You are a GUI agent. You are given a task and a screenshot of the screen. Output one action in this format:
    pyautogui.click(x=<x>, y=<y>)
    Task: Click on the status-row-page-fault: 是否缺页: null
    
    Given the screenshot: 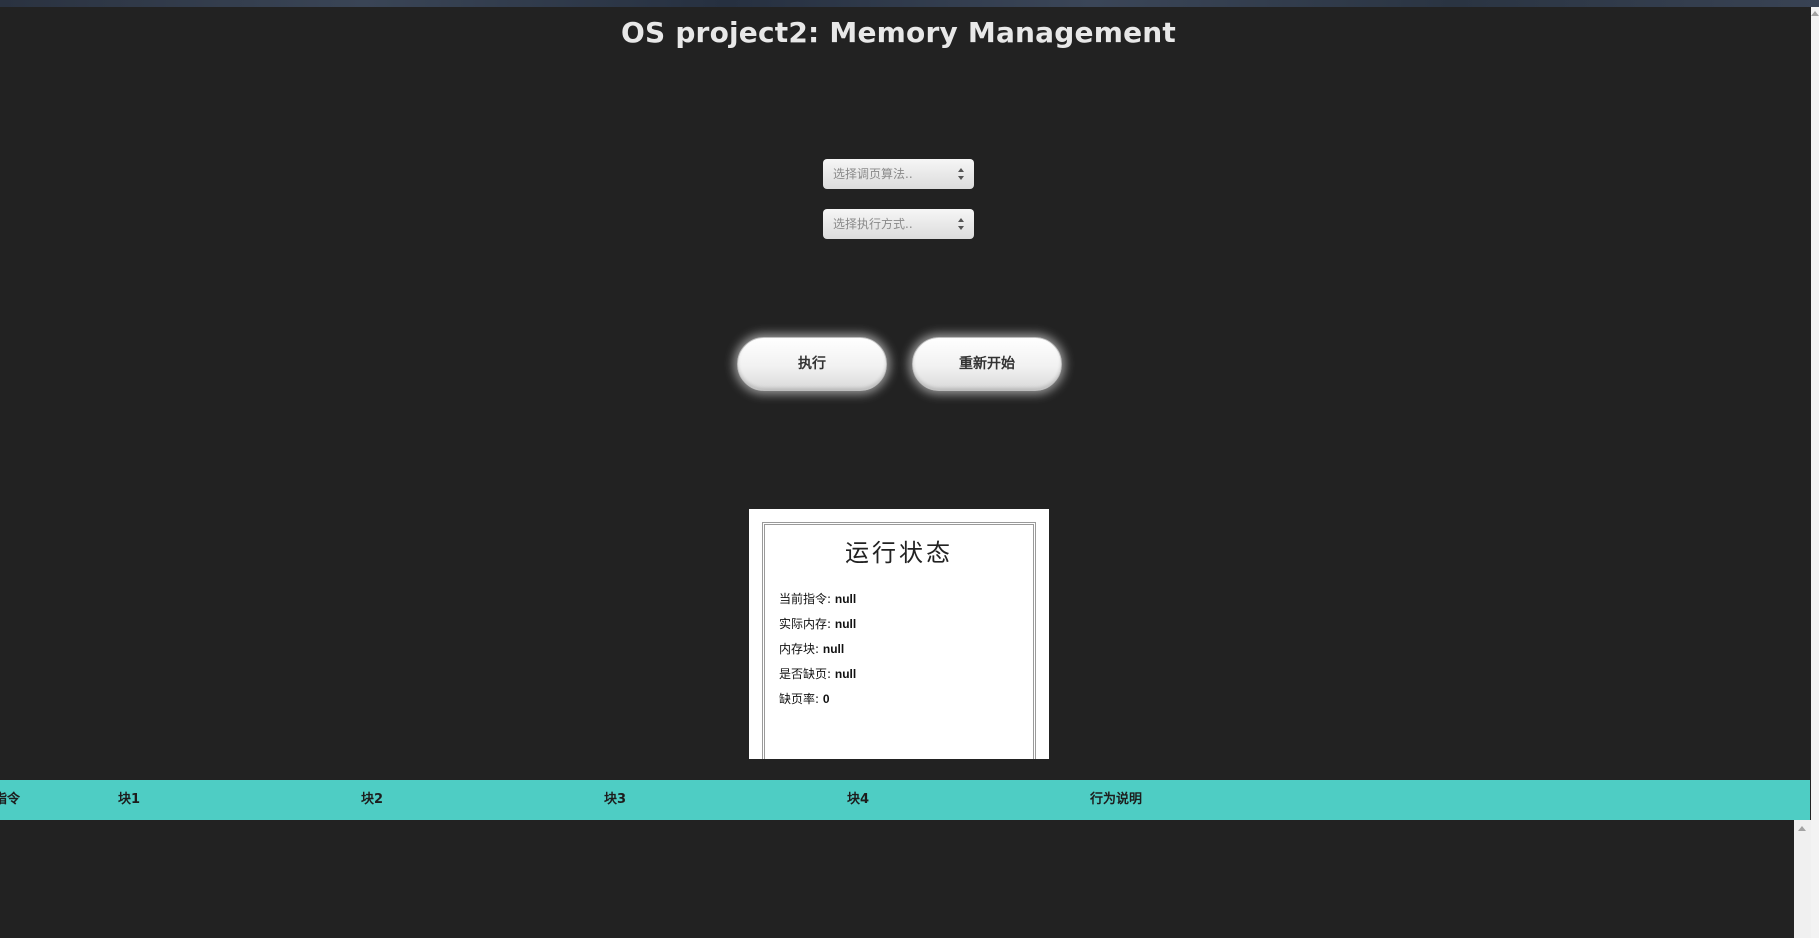 What is the action you would take?
    pyautogui.click(x=817, y=674)
    